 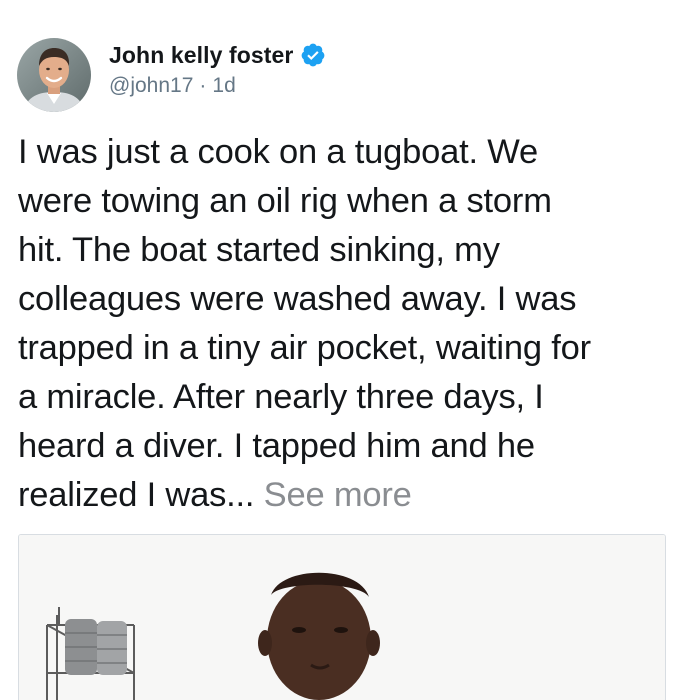 I want to click on author-display-name: John kelly foster, so click(x=201, y=55).